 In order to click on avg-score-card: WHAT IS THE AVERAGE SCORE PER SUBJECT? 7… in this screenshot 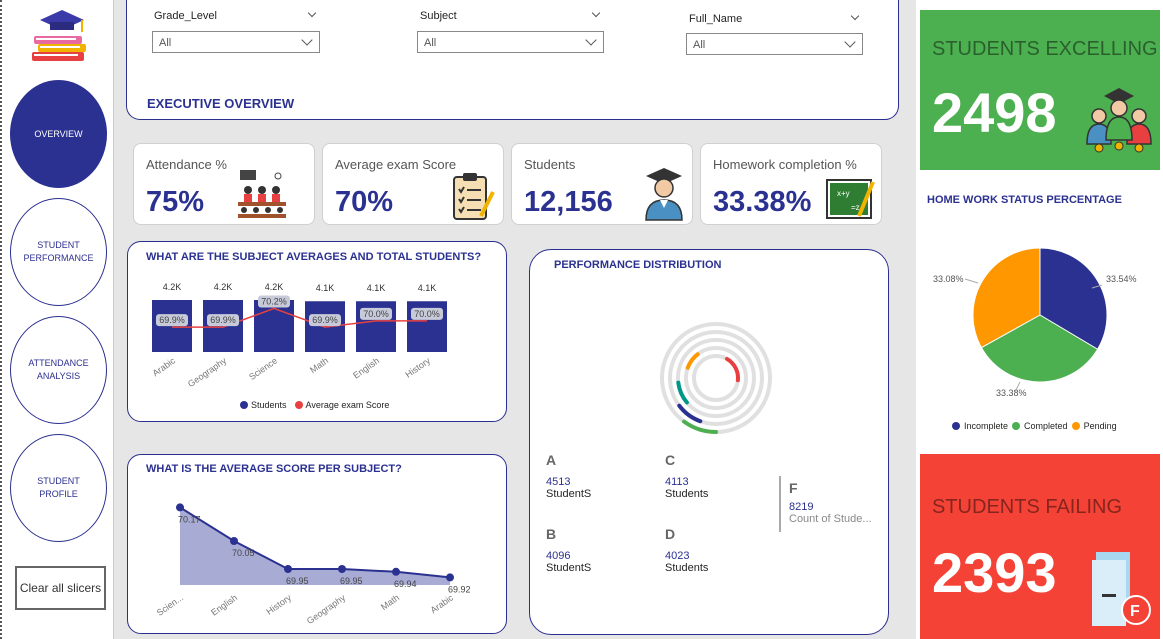, I will do `click(317, 544)`.